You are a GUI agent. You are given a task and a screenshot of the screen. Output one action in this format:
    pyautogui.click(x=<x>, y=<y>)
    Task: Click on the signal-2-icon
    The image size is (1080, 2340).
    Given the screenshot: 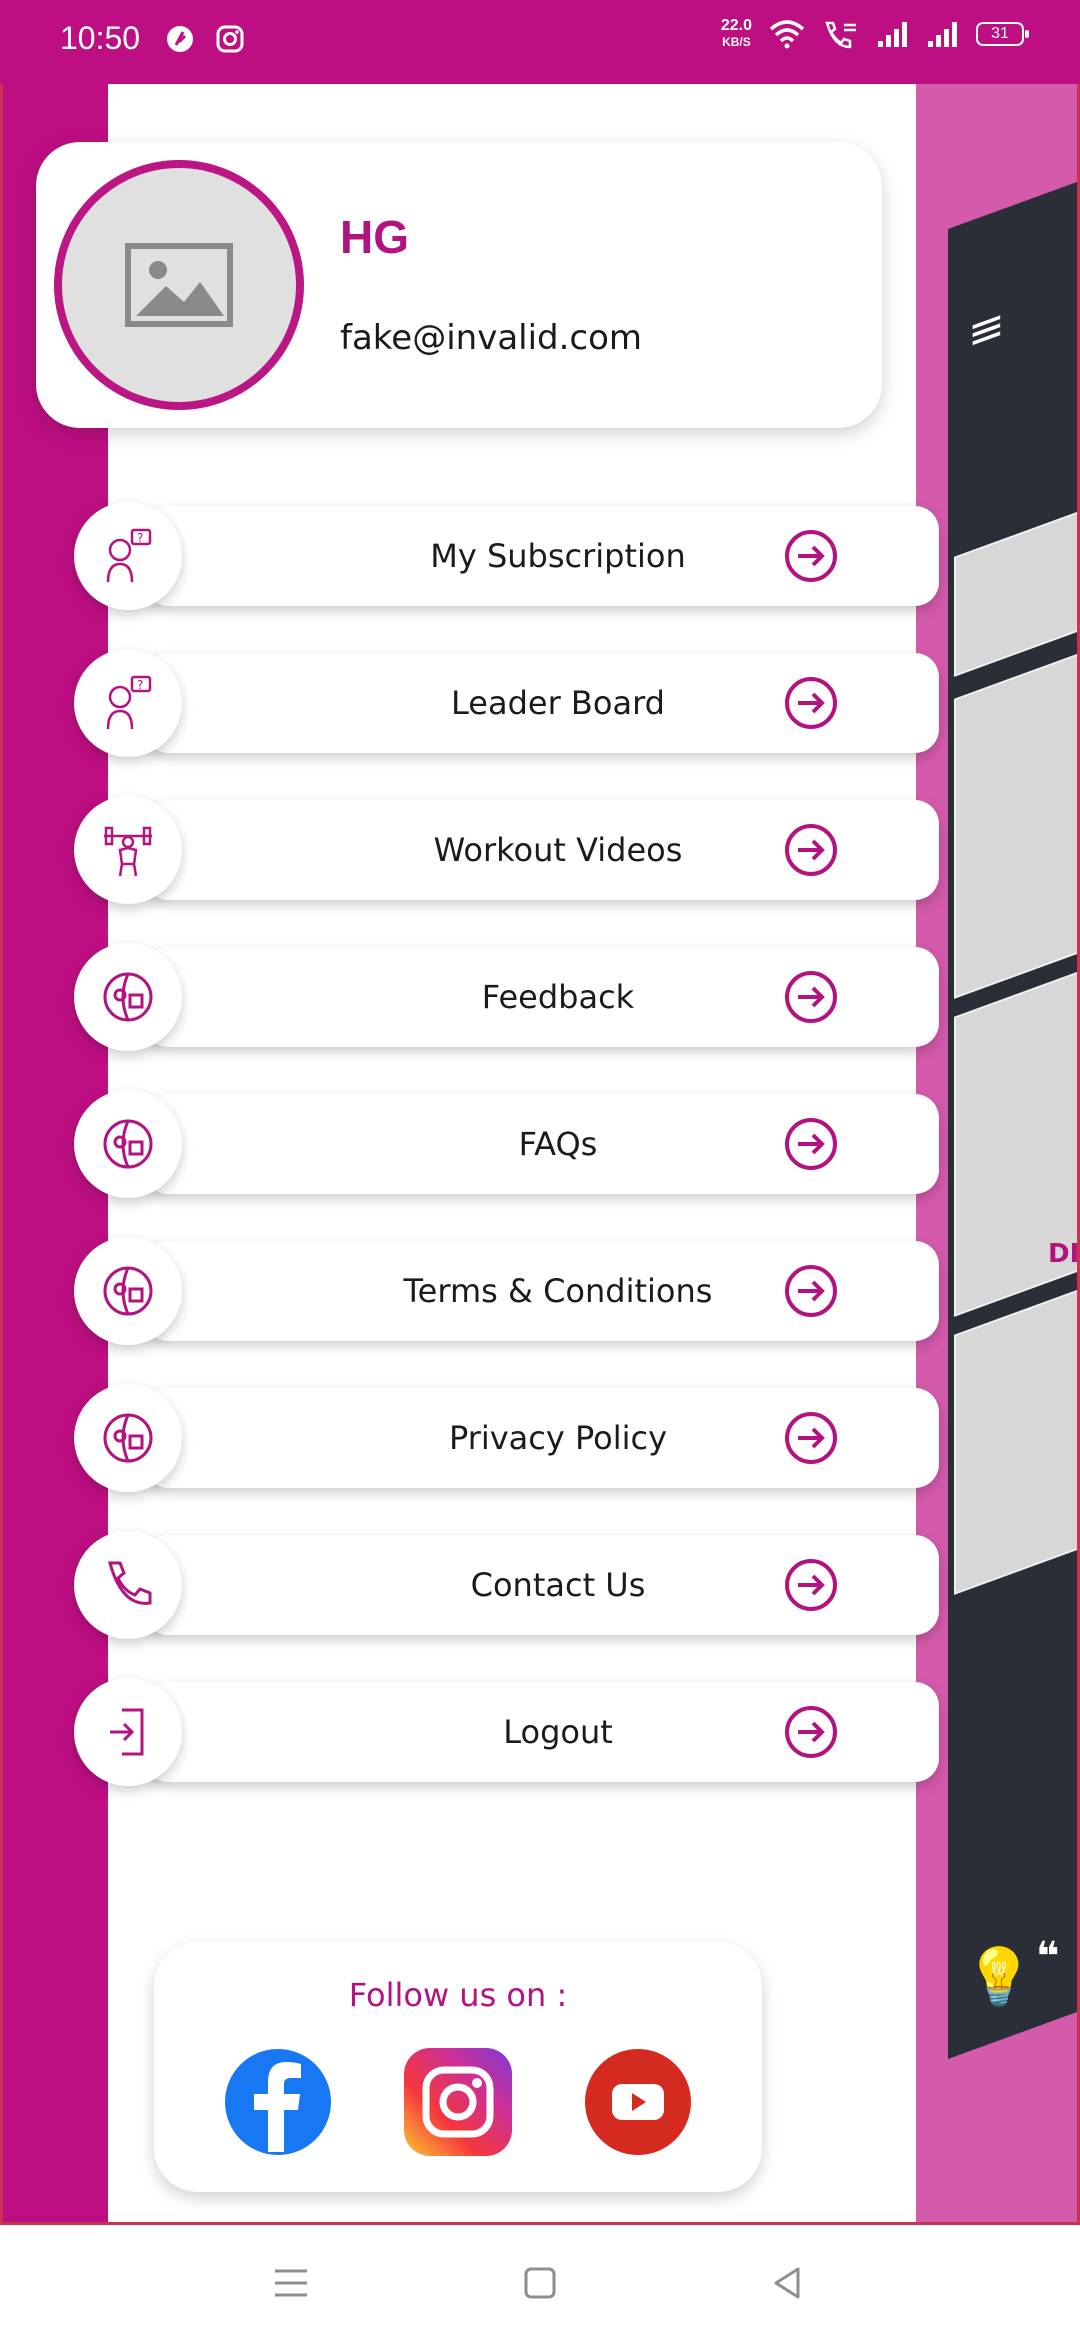 What is the action you would take?
    pyautogui.click(x=942, y=34)
    